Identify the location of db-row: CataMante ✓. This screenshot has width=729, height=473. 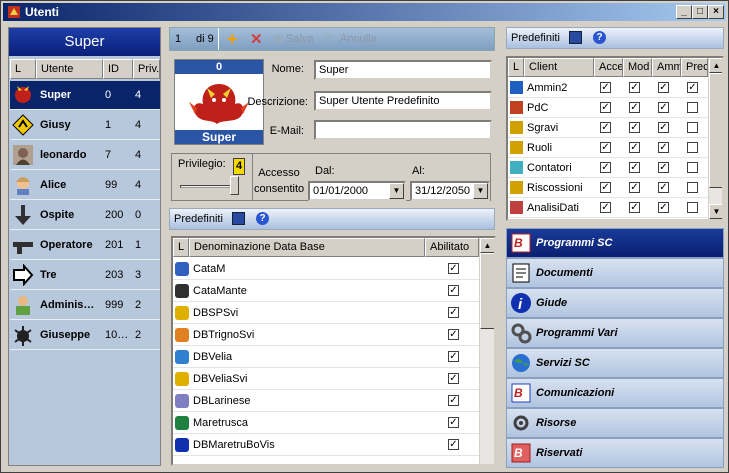
(326, 291).